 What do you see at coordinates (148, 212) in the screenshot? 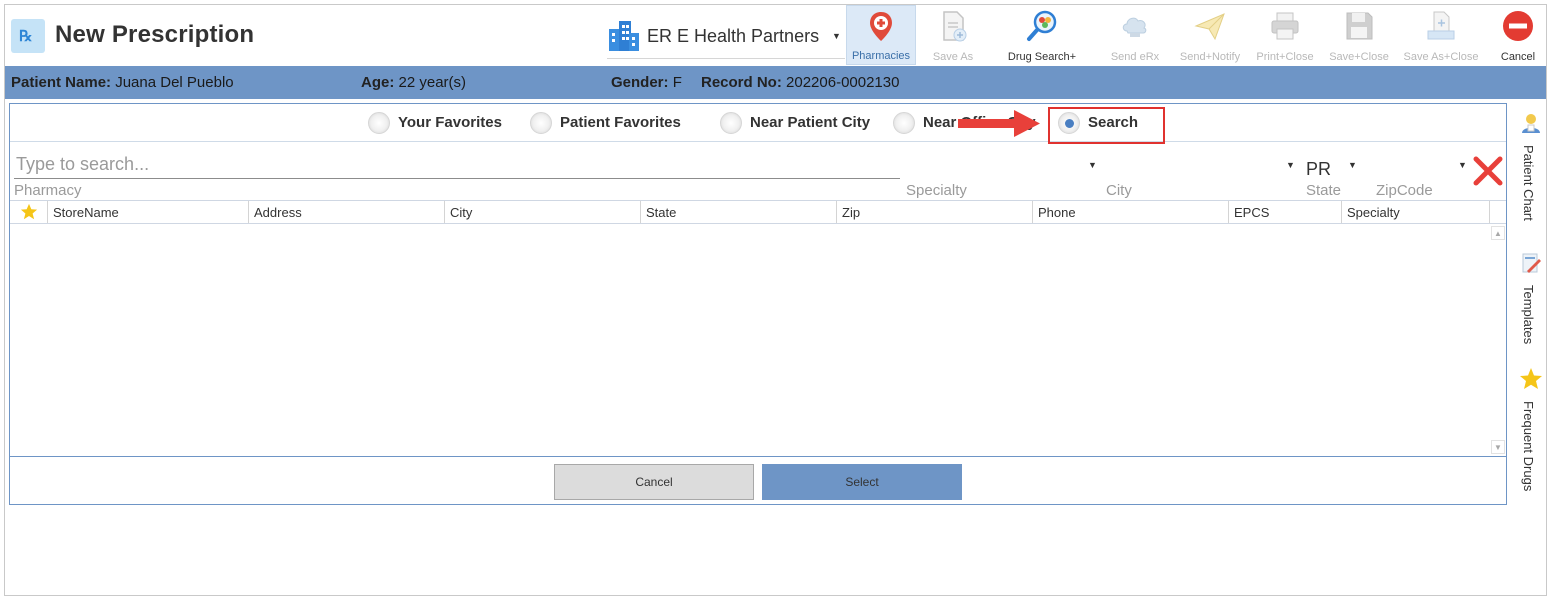
I see `column-storename: StoreName` at bounding box center [148, 212].